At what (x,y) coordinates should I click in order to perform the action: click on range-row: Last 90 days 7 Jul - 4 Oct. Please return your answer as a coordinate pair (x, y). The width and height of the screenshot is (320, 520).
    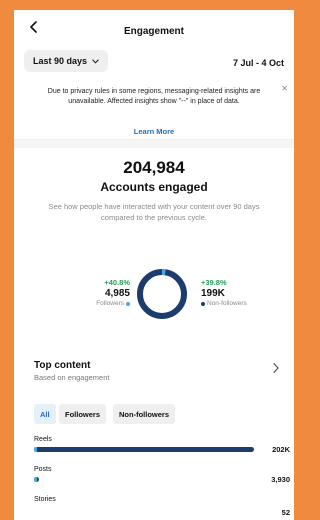
    Looking at the image, I should click on (154, 62).